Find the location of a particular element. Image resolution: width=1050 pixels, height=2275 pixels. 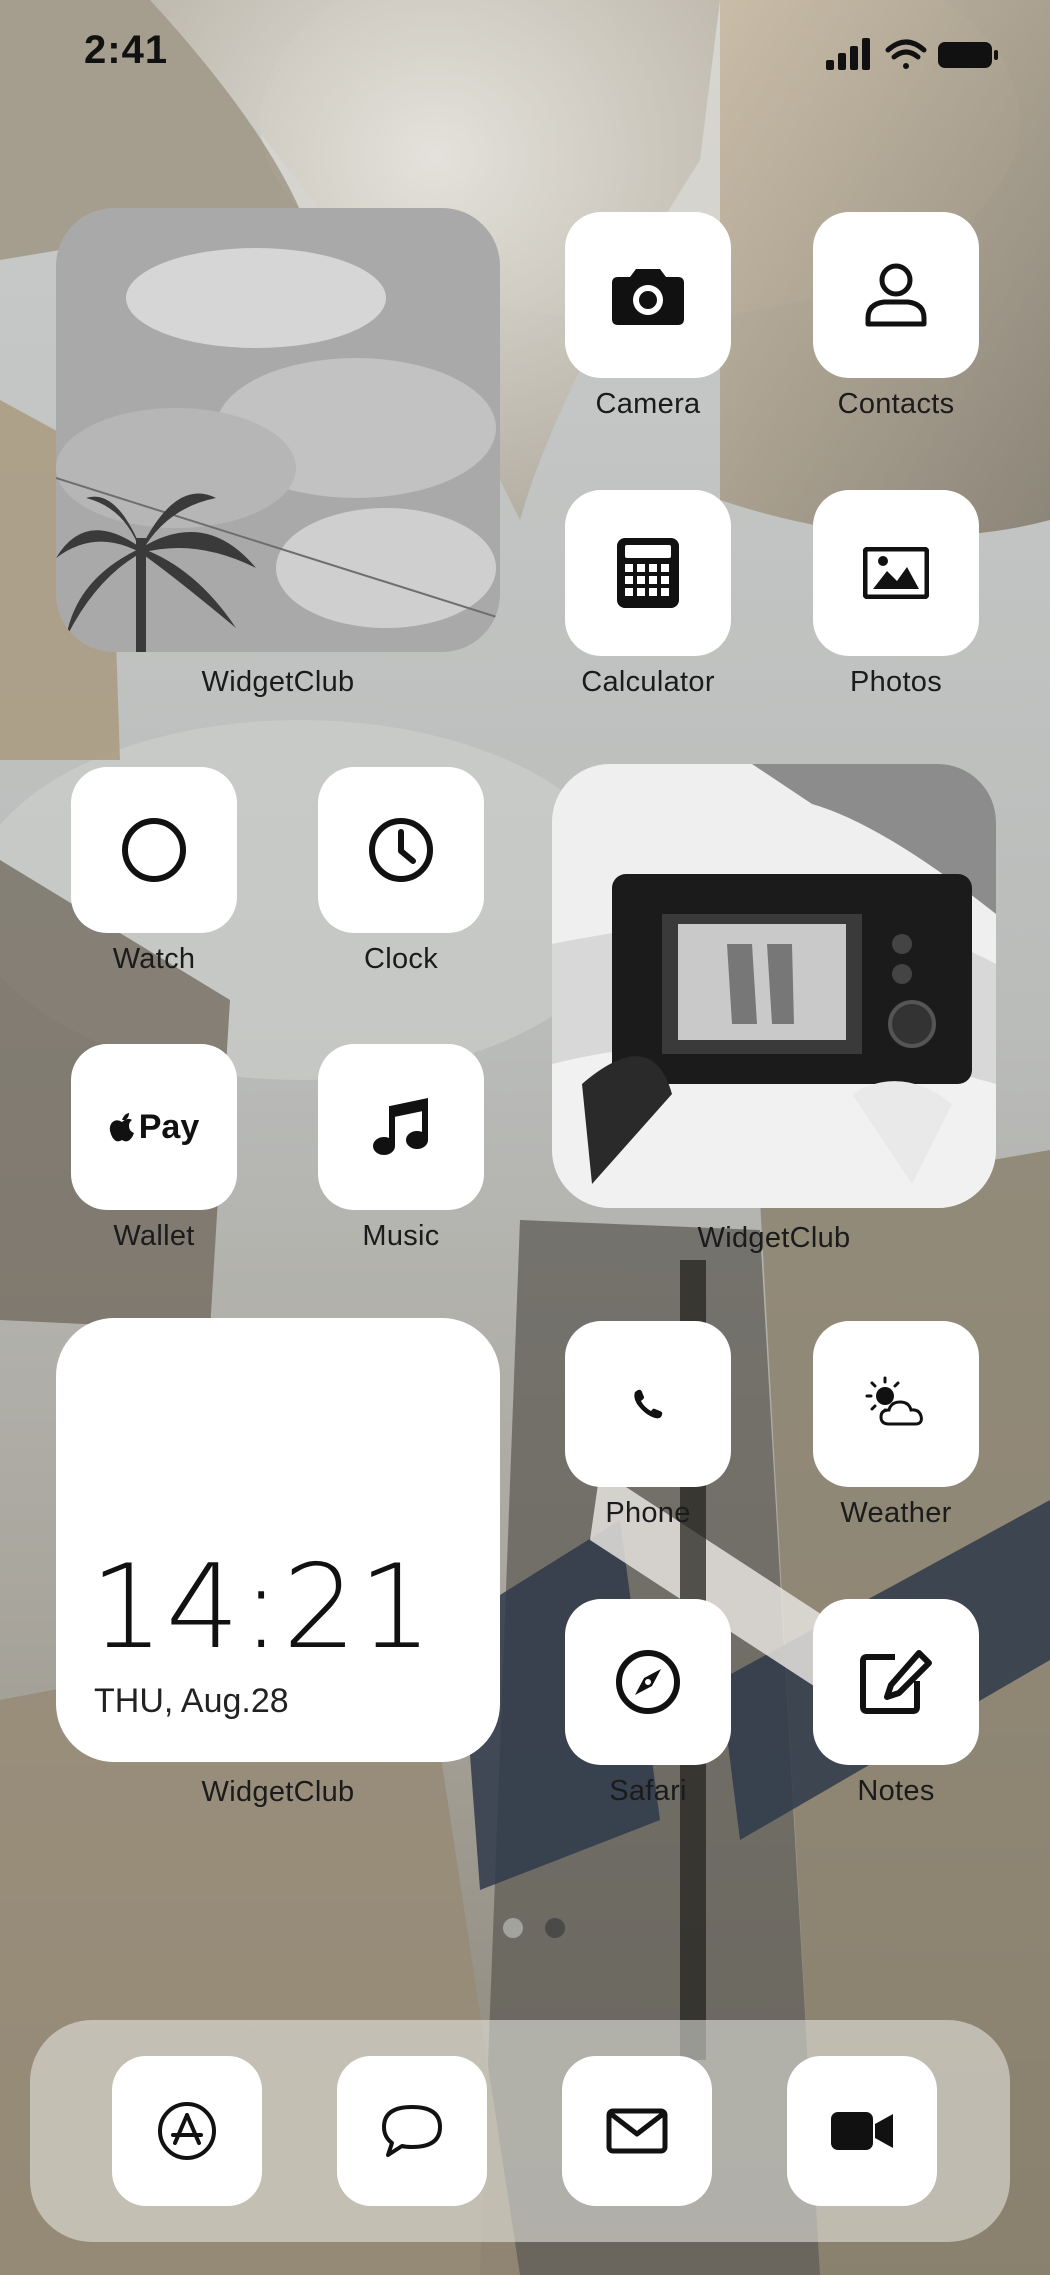

app-wallet: Pay Wallet is located at coordinates (154, 1148).